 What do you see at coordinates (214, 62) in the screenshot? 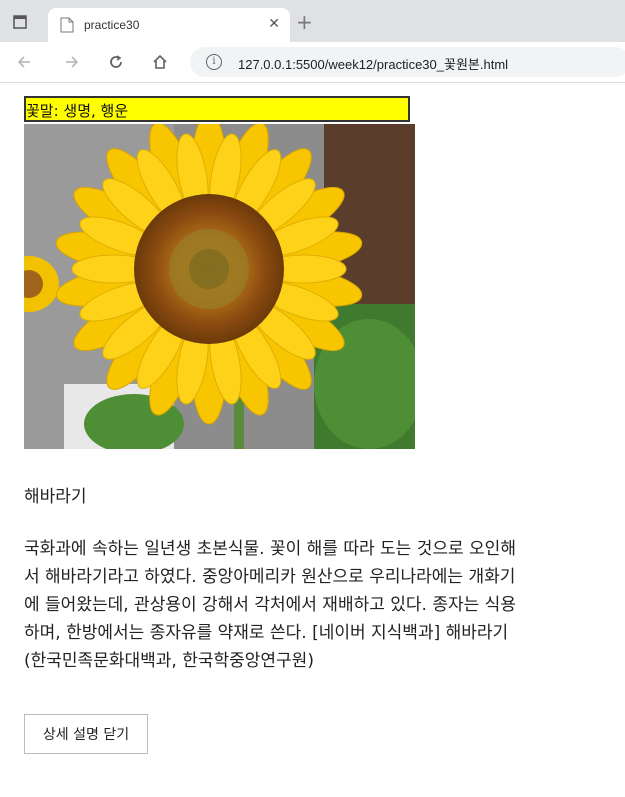
I see `site-info-icon: i` at bounding box center [214, 62].